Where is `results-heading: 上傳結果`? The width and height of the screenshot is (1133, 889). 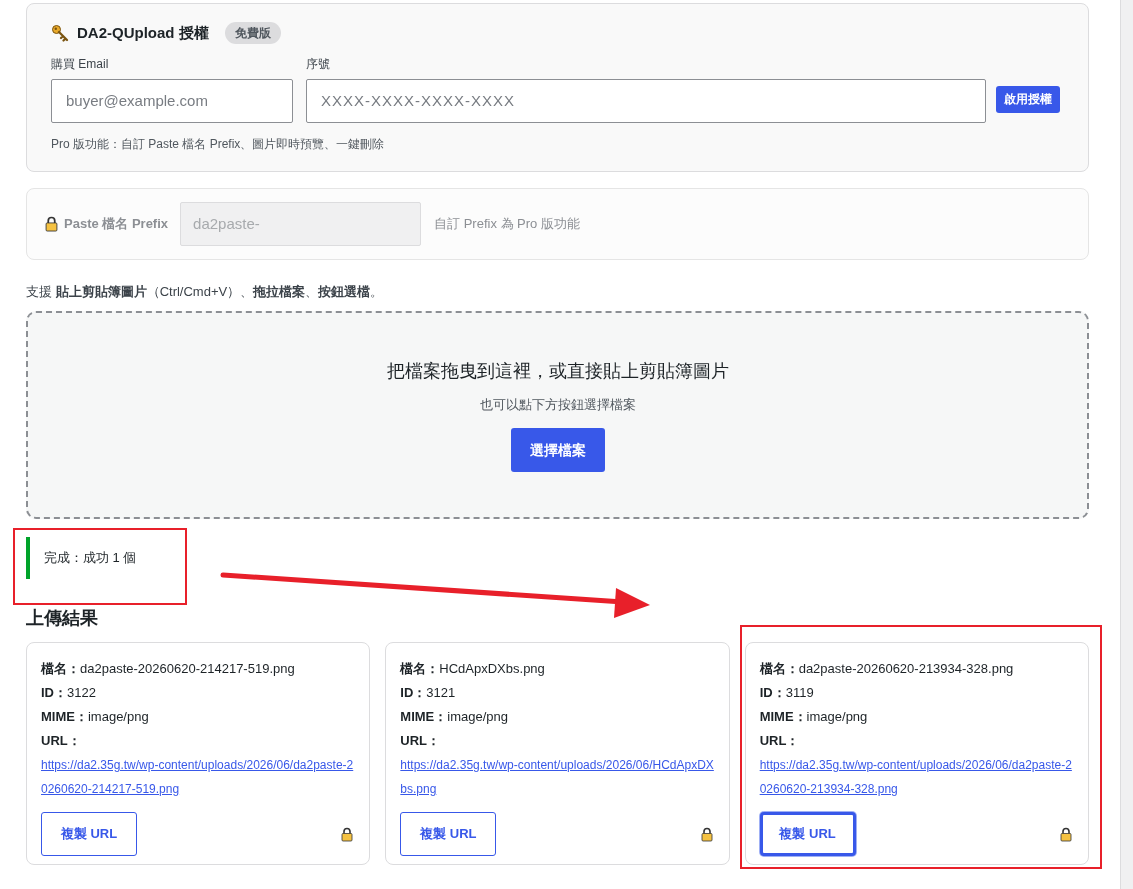
results-heading: 上傳結果 is located at coordinates (62, 618).